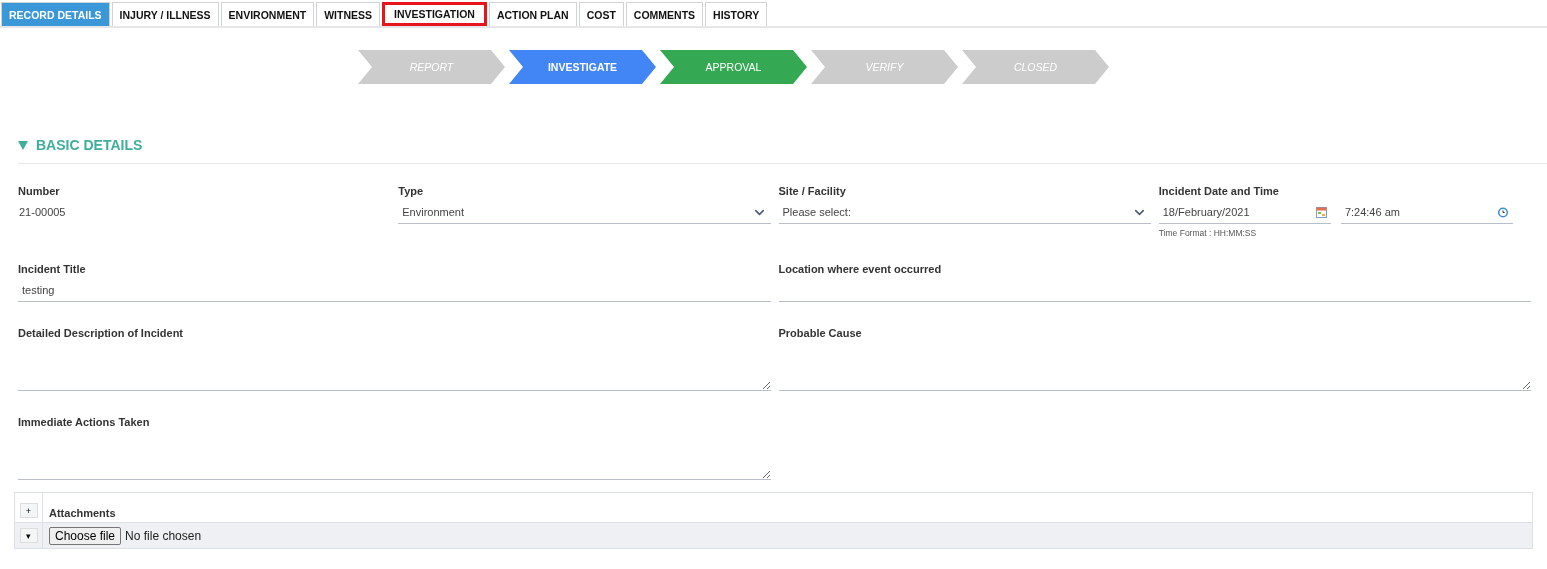 This screenshot has width=1547, height=569. Describe the element at coordinates (733, 67) in the screenshot. I see `stage-step: APPROVAL` at that location.